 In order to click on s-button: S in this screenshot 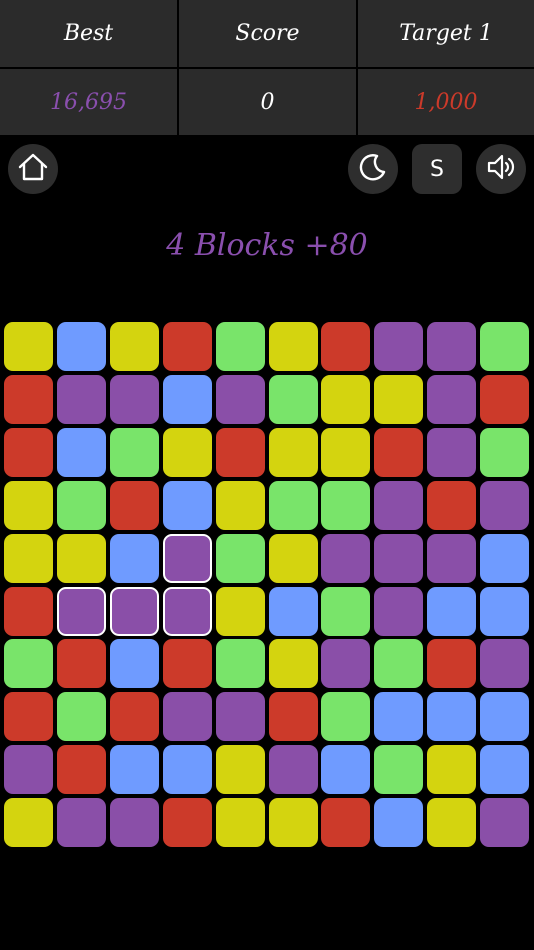, I will do `click(437, 169)`.